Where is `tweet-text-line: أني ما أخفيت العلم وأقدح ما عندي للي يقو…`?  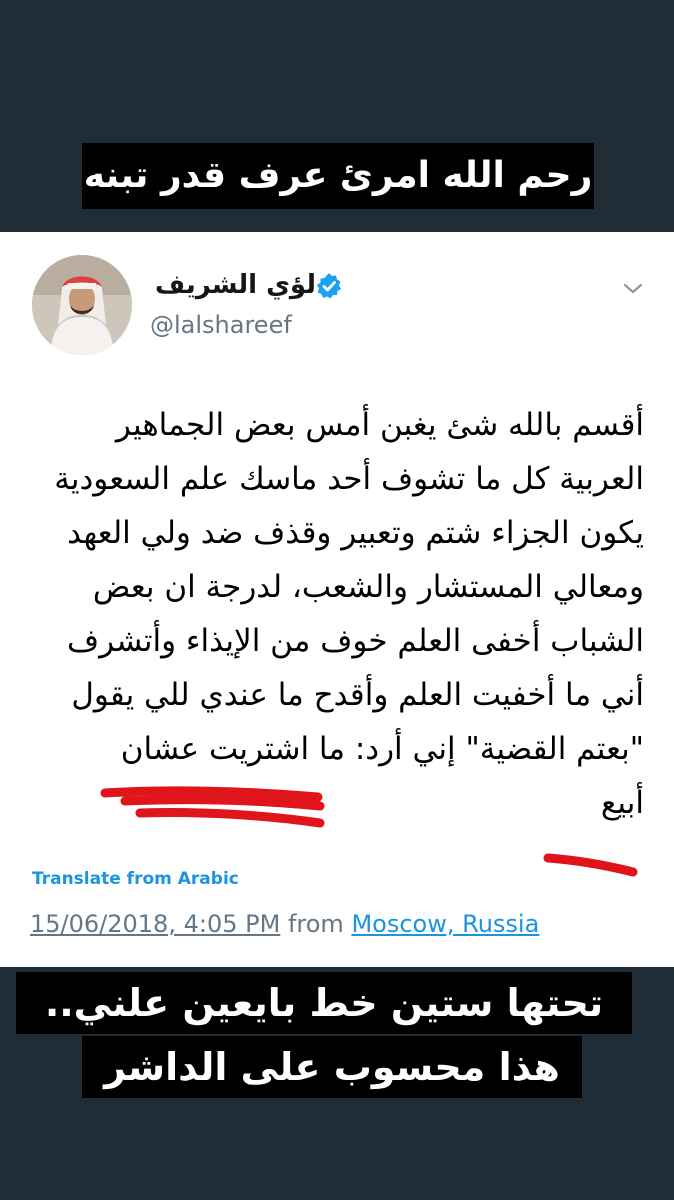
tweet-text-line: أني ما أخفيت العلم وأقدح ما عندي للي يقو… is located at coordinates (357, 695).